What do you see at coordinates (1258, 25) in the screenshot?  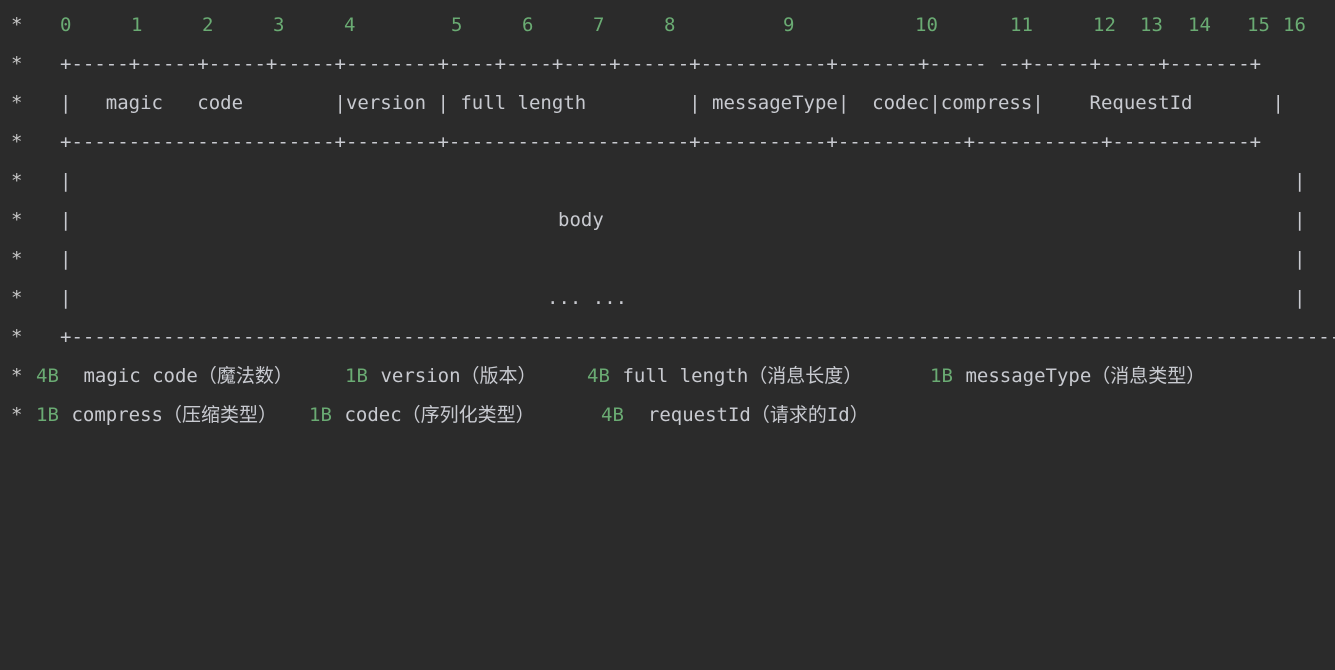 I see `byte-index: 15` at bounding box center [1258, 25].